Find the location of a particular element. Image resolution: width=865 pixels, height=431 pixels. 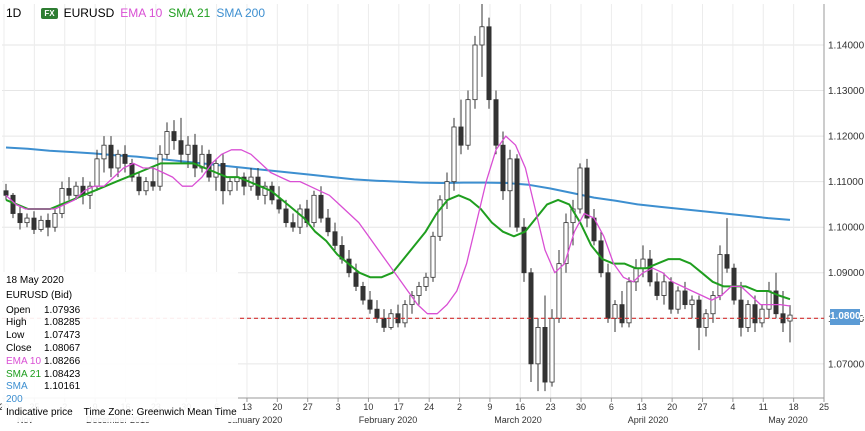

x-day-label: 24 is located at coordinates (429, 407).